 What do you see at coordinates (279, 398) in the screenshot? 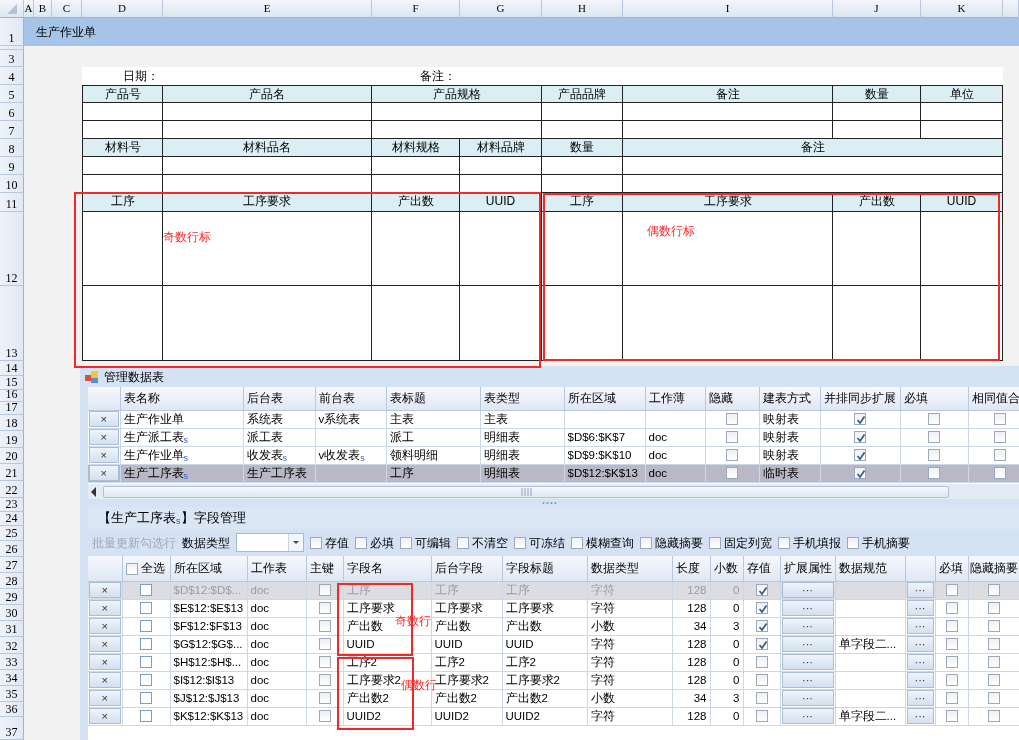
I see `column-header: 后台表` at bounding box center [279, 398].